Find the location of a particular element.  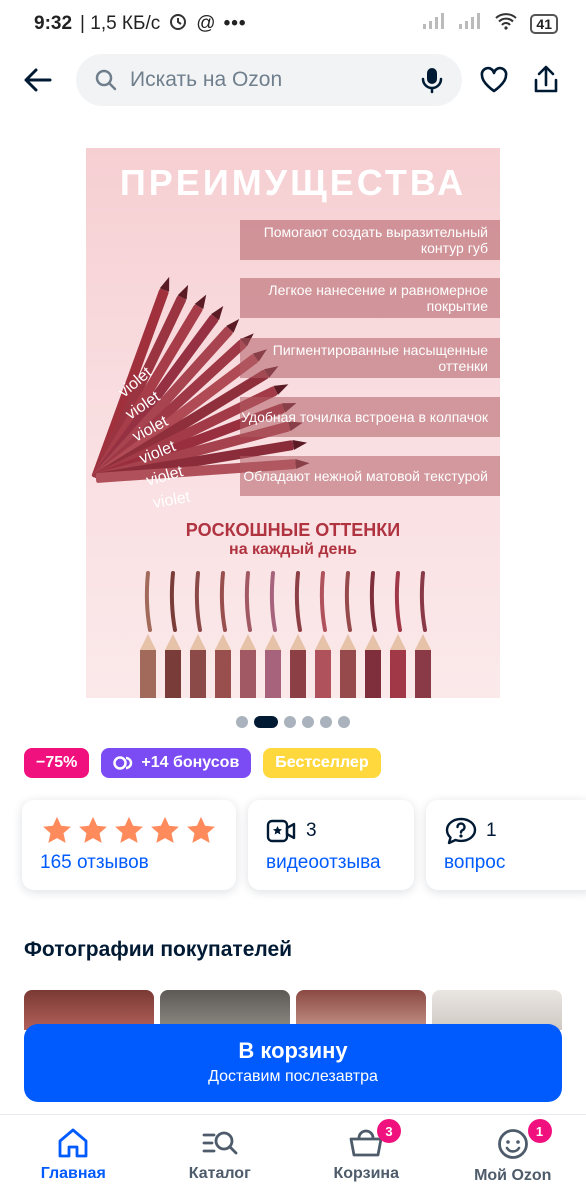

status-time: 9:32 is located at coordinates (53, 23).